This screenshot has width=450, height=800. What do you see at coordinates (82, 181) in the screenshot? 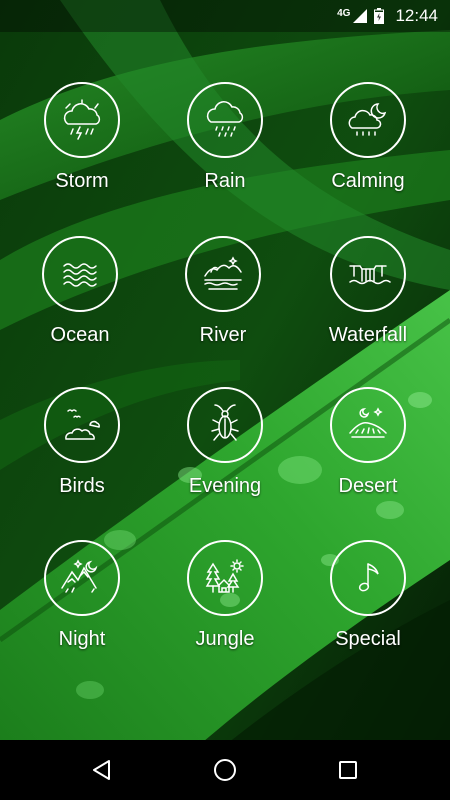
I see `tile-label: Storm` at bounding box center [82, 181].